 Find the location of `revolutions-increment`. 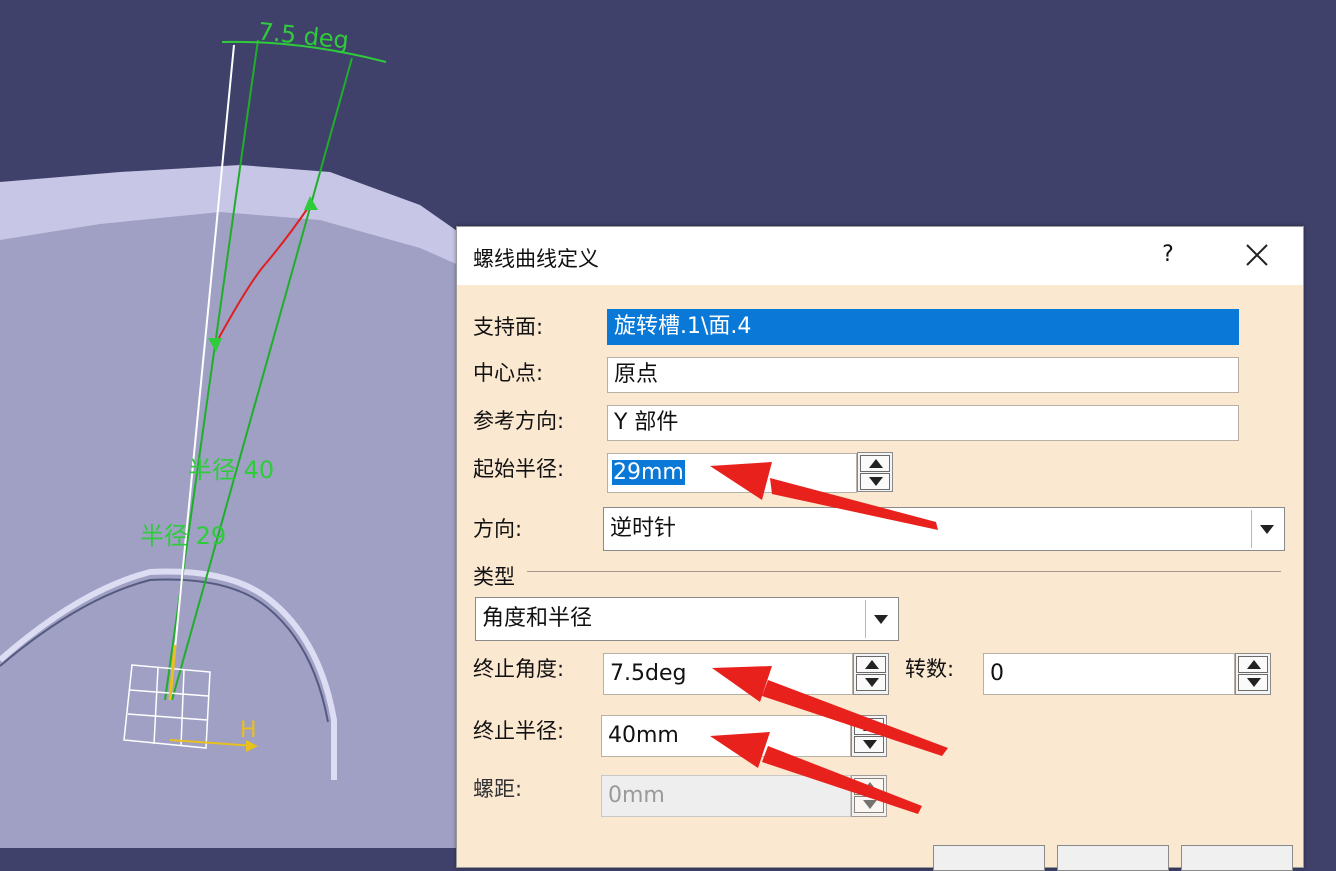

revolutions-increment is located at coordinates (1253, 664).